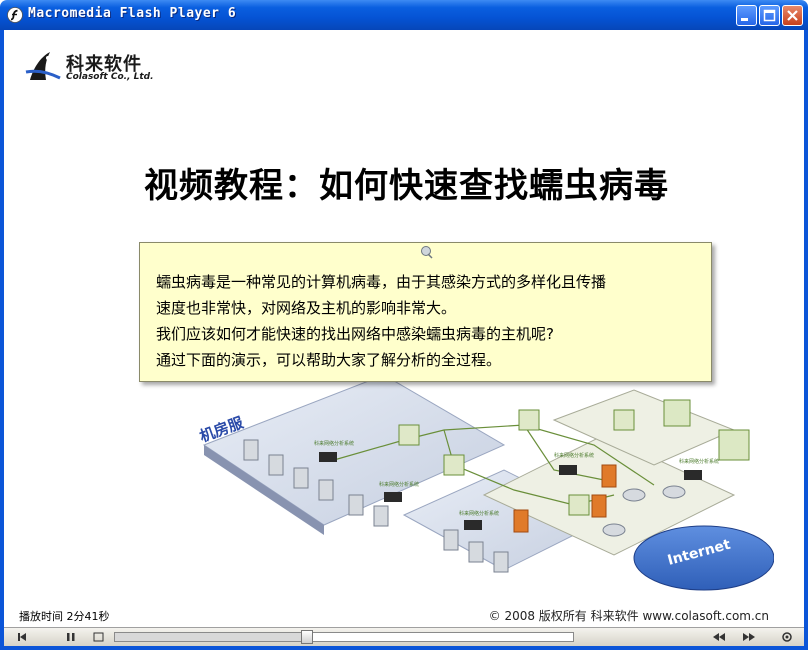  I want to click on window-titlebar: Macromedia Flash Player 6, so click(404, 15).